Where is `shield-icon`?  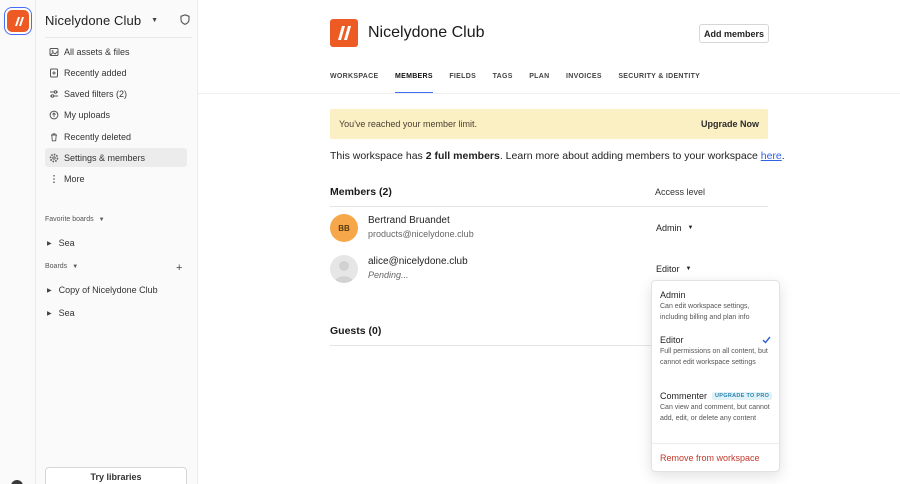 shield-icon is located at coordinates (185, 21).